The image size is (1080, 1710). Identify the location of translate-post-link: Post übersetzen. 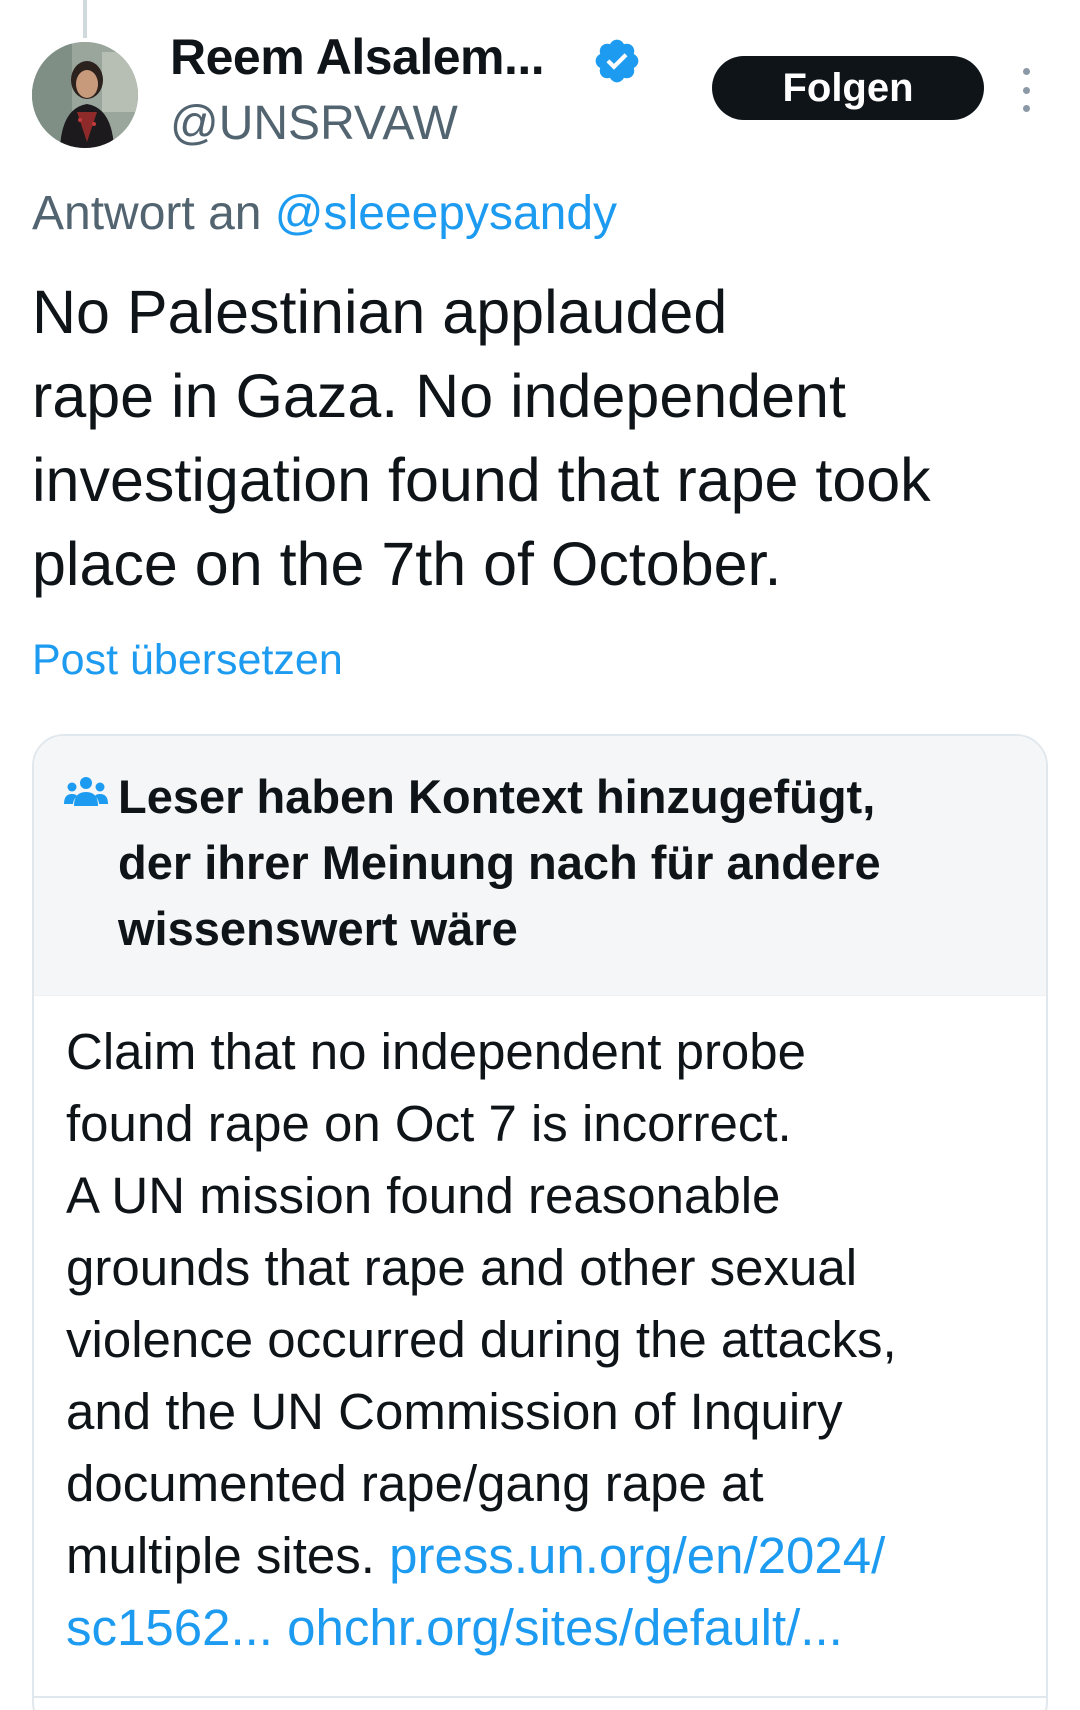
(187, 660).